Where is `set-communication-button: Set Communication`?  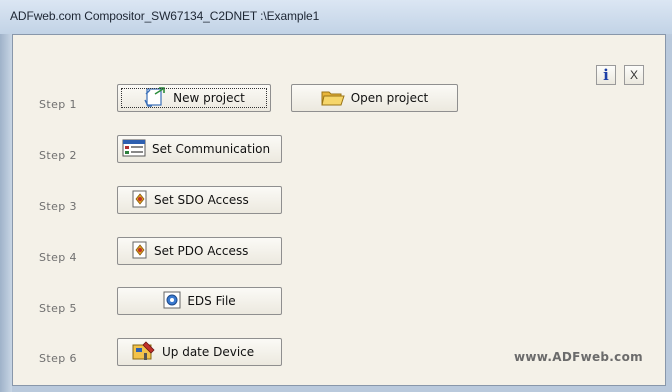 set-communication-button: Set Communication is located at coordinates (199, 149).